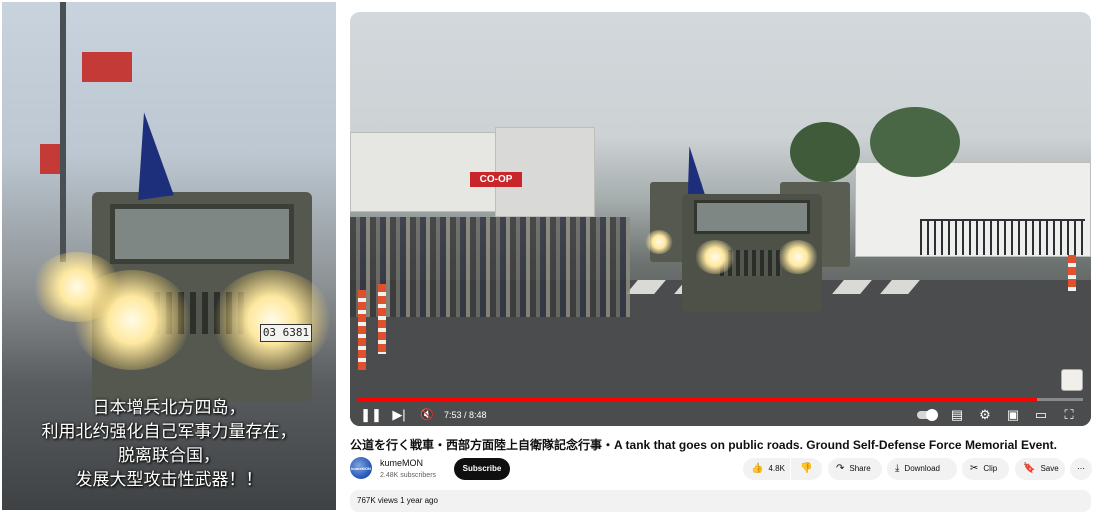 This screenshot has height=512, width=1100. I want to click on dislike-icon: 👎, so click(806, 468).